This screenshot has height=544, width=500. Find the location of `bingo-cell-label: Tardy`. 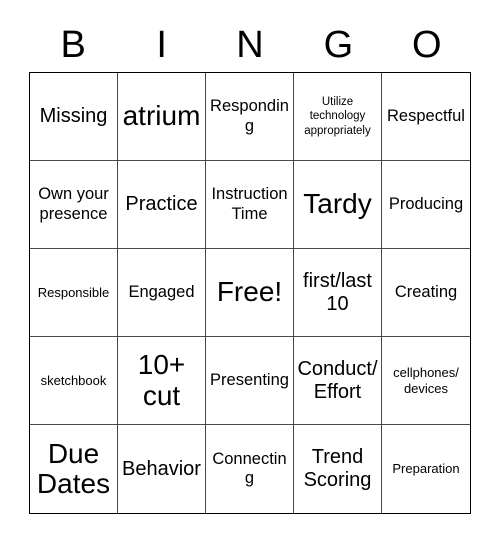

bingo-cell-label: Tardy is located at coordinates (337, 204).